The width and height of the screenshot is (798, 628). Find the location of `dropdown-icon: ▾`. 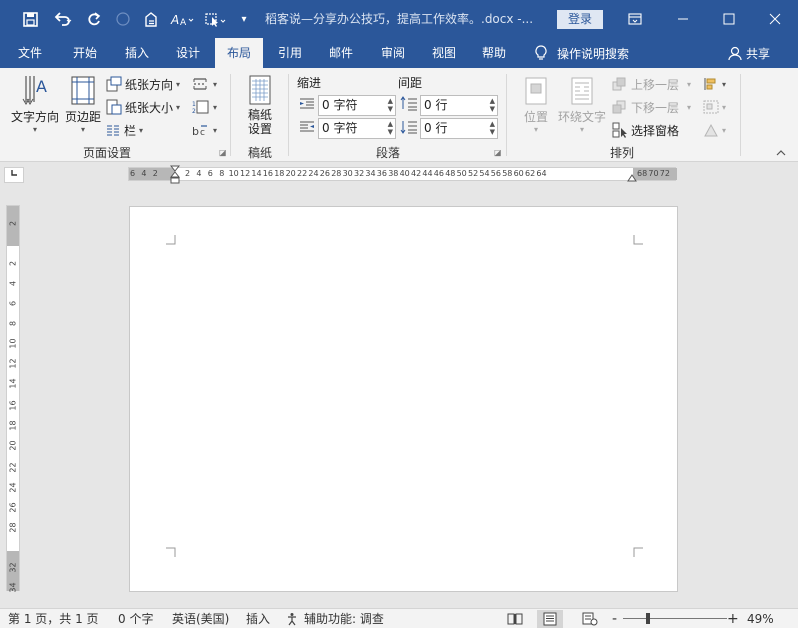

dropdown-icon: ▾ is located at coordinates (244, 19).